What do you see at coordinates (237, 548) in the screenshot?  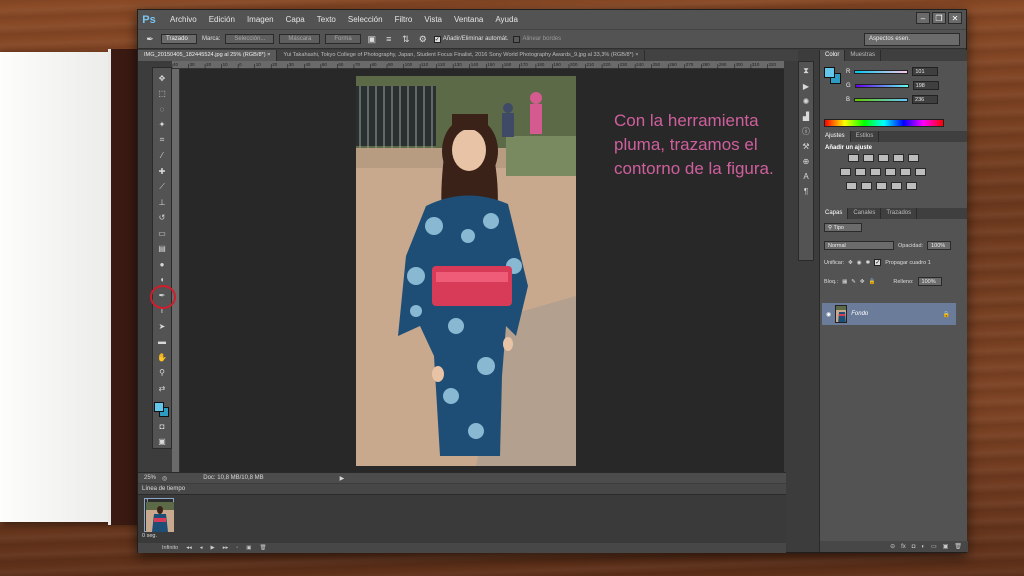 I see `tween-icon: ◦` at bounding box center [237, 548].